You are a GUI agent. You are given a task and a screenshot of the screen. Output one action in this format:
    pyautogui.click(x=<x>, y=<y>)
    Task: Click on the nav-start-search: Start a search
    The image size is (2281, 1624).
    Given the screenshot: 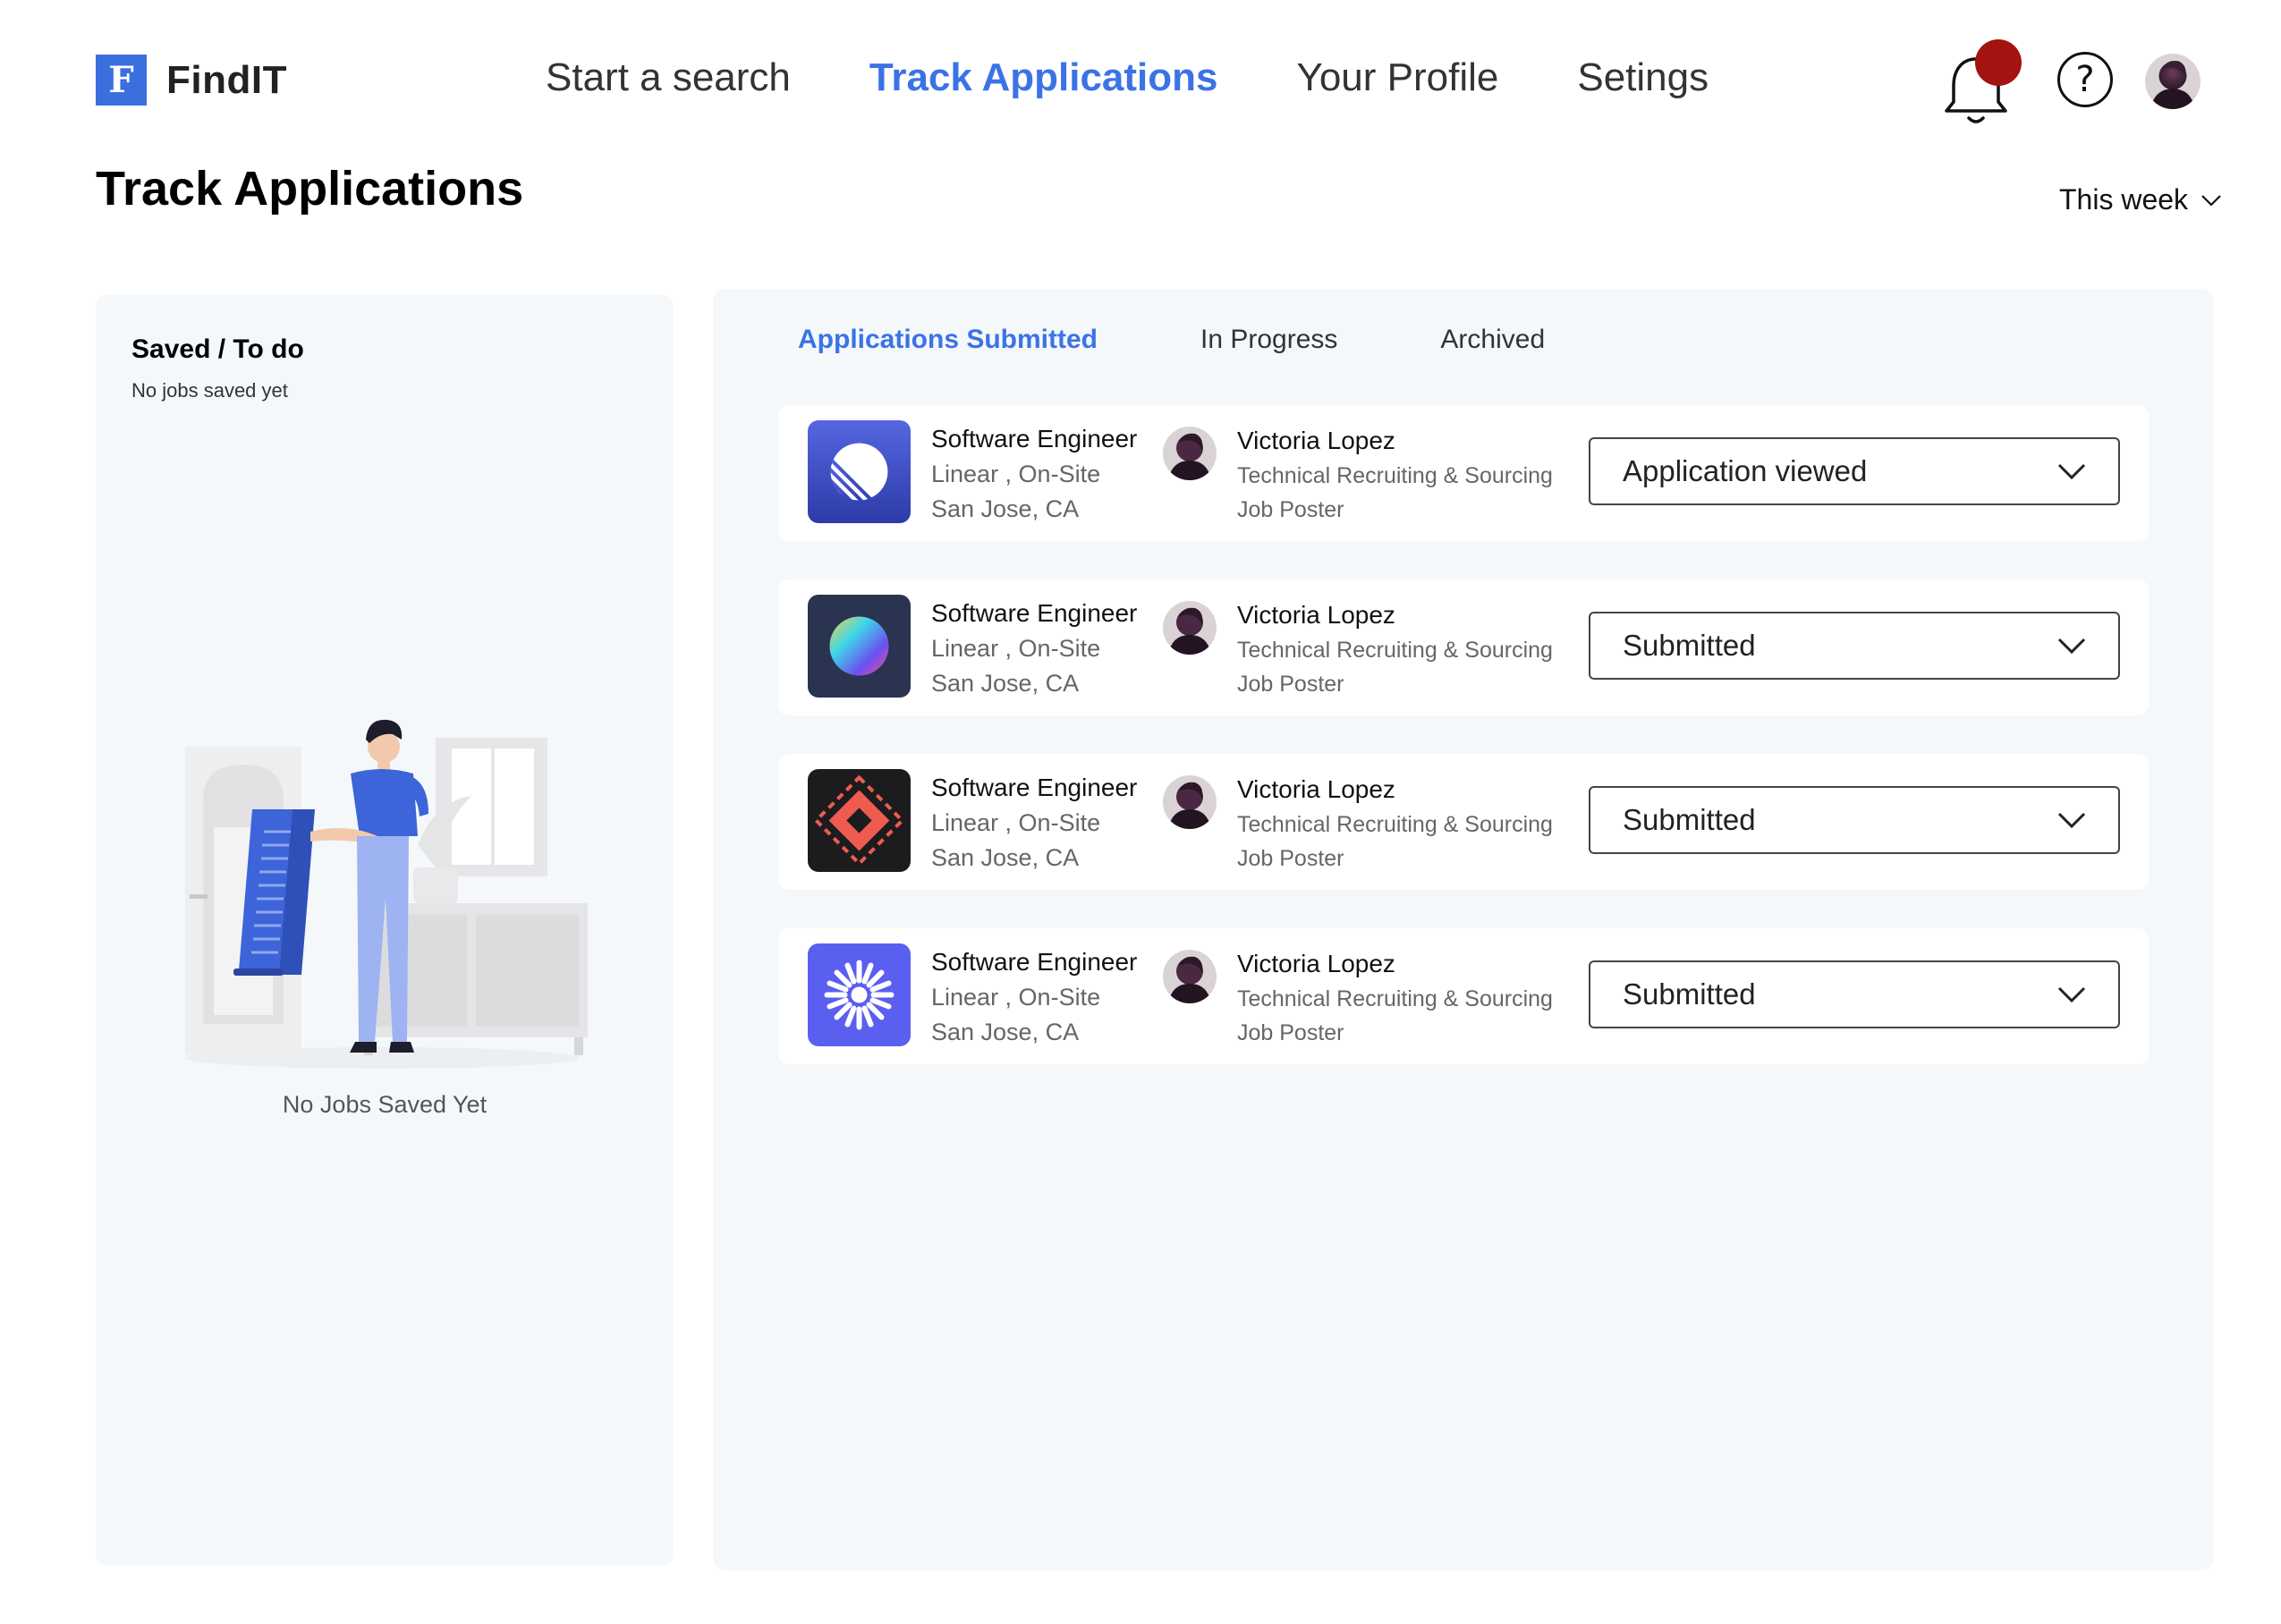 What is the action you would take?
    pyautogui.click(x=668, y=77)
    